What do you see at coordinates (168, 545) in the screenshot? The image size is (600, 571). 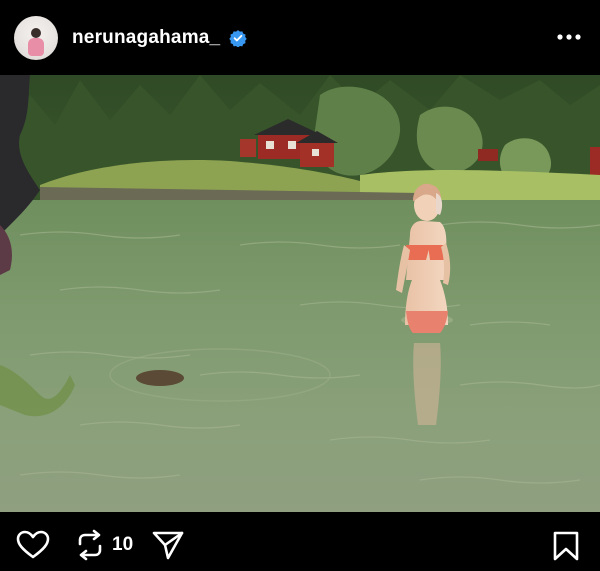 I see `send-icon` at bounding box center [168, 545].